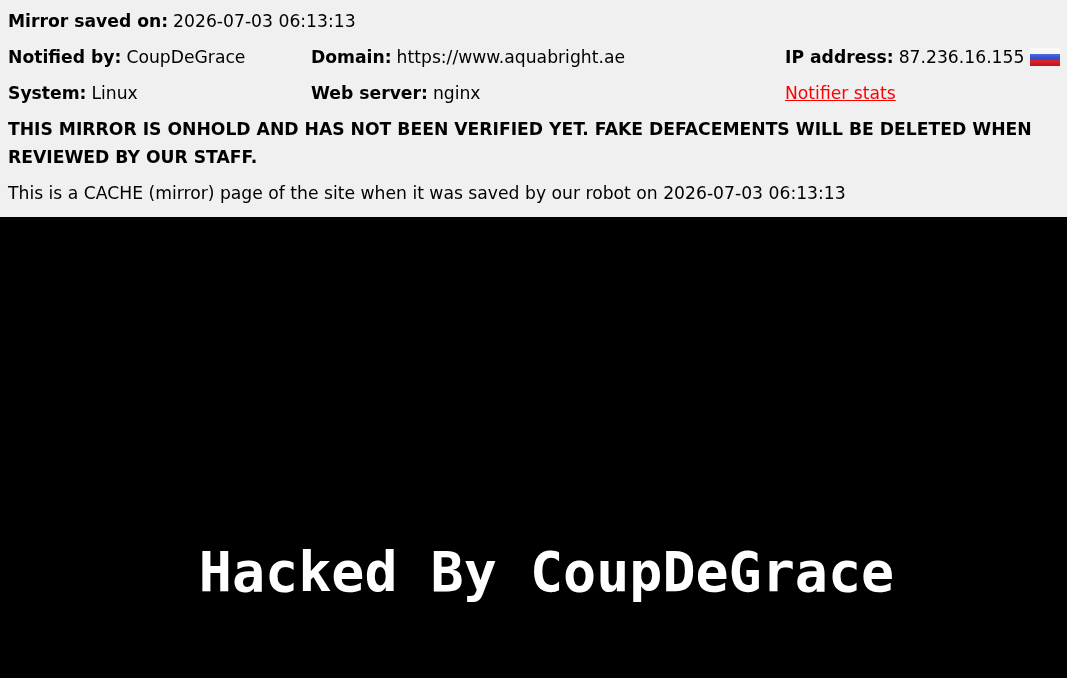 This screenshot has height=678, width=1067. What do you see at coordinates (47, 93) in the screenshot?
I see `field-label: System:` at bounding box center [47, 93].